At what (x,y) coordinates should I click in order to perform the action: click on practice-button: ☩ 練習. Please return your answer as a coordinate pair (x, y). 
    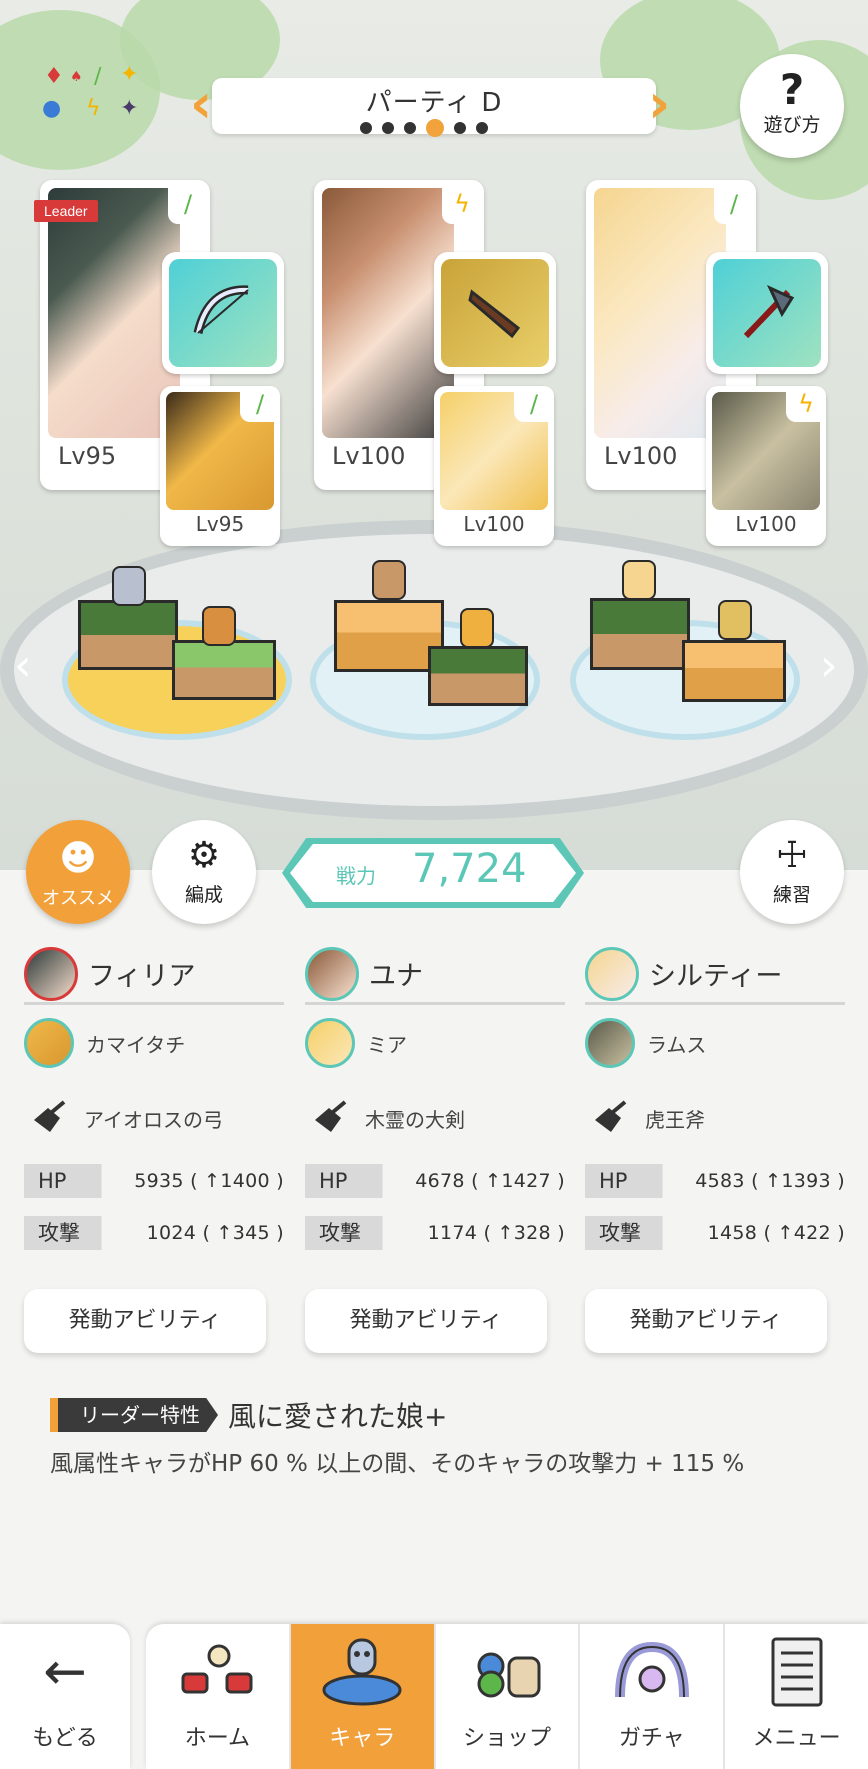
    Looking at the image, I should click on (792, 872).